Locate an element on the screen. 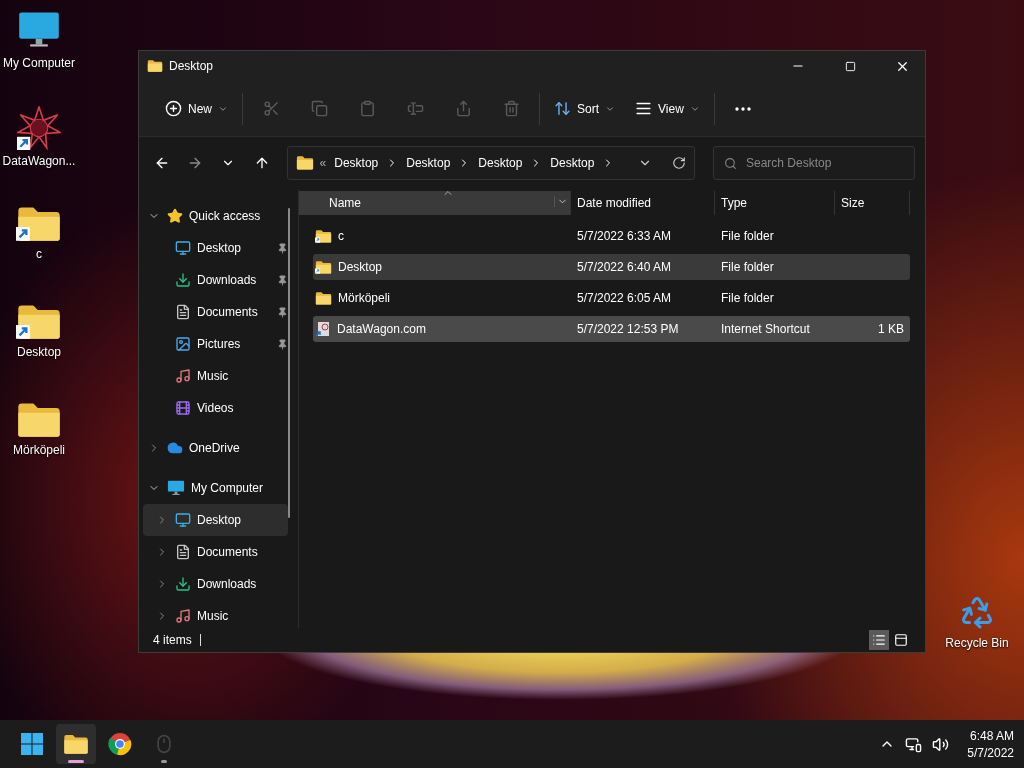 This screenshot has height=768, width=1024. view-icon is located at coordinates (644, 108).